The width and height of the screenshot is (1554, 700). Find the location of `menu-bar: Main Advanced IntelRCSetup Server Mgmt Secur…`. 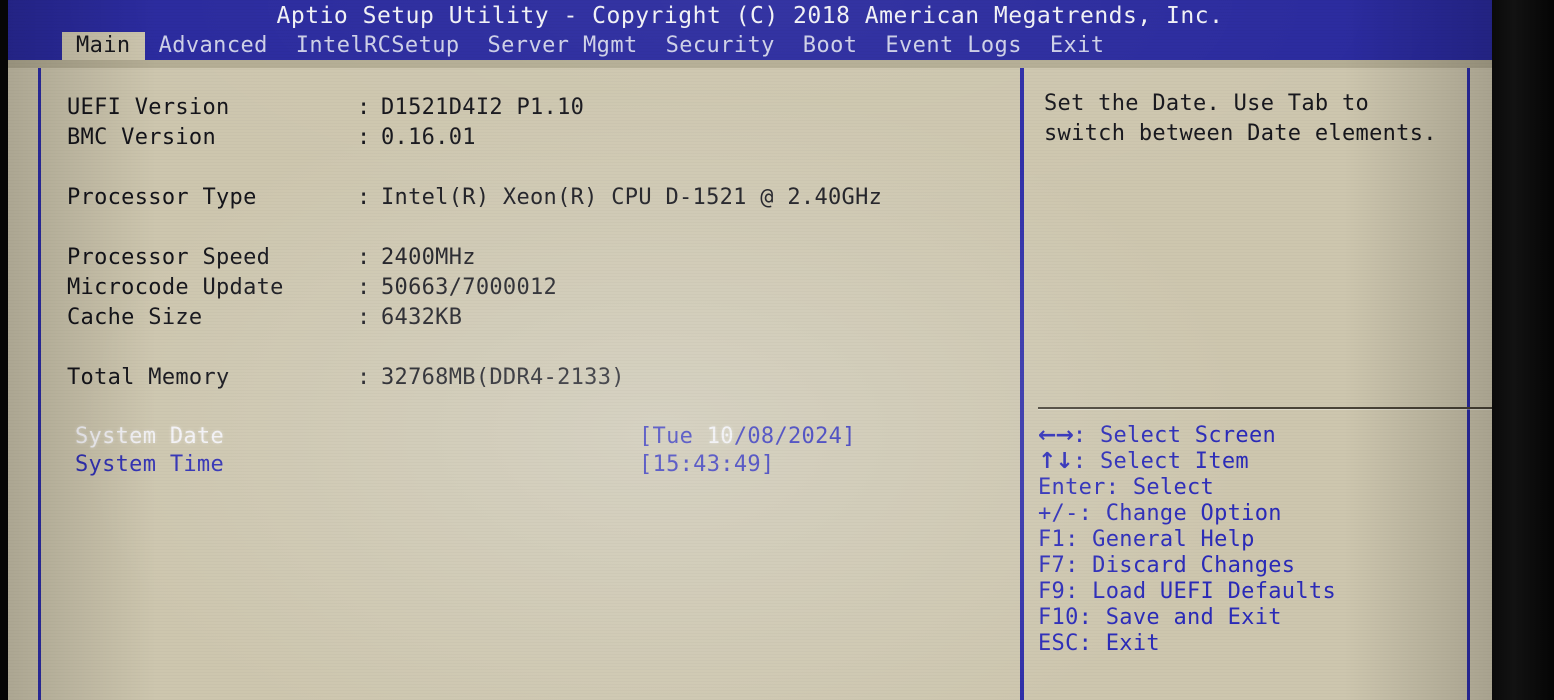

menu-bar: Main Advanced IntelRCSetup Server Mgmt Secur… is located at coordinates (750, 46).